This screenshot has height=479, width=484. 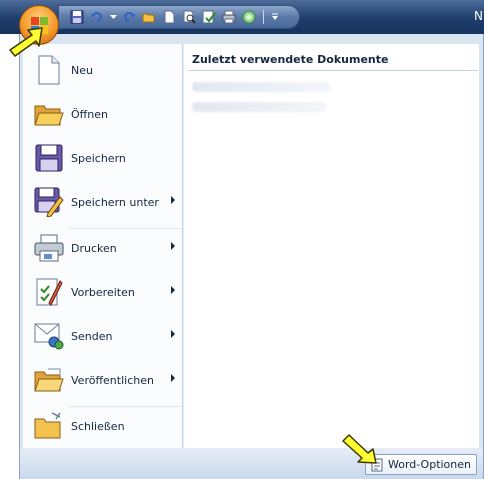 I want to click on open-icon, so click(x=149, y=17).